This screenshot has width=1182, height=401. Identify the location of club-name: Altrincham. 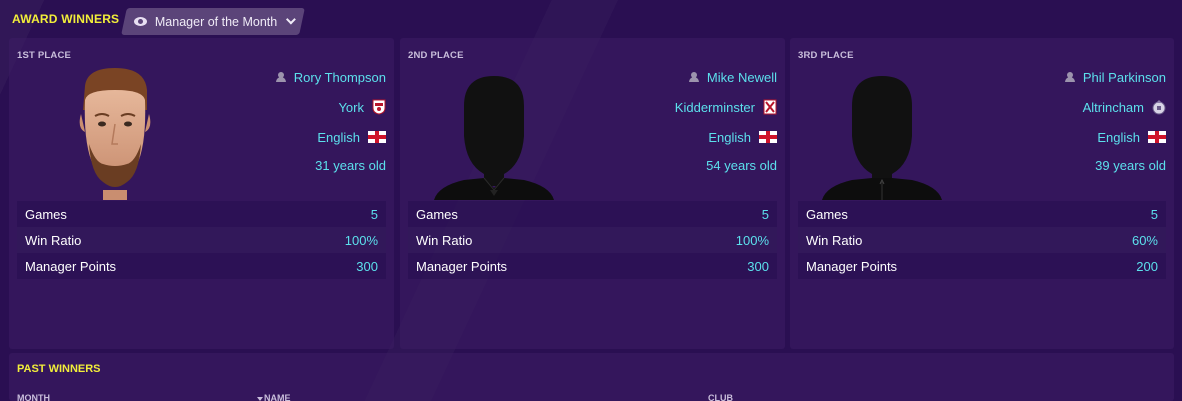
(1113, 107).